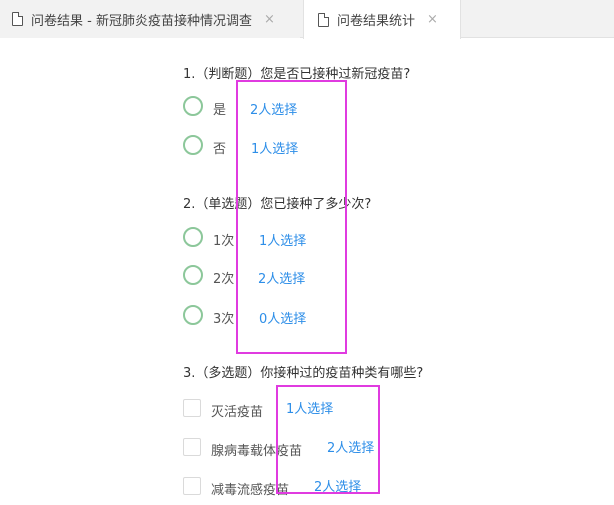 Image resolution: width=614 pixels, height=505 pixels. Describe the element at coordinates (376, 21) in the screenshot. I see `tab-label: 问卷结果统计` at that location.